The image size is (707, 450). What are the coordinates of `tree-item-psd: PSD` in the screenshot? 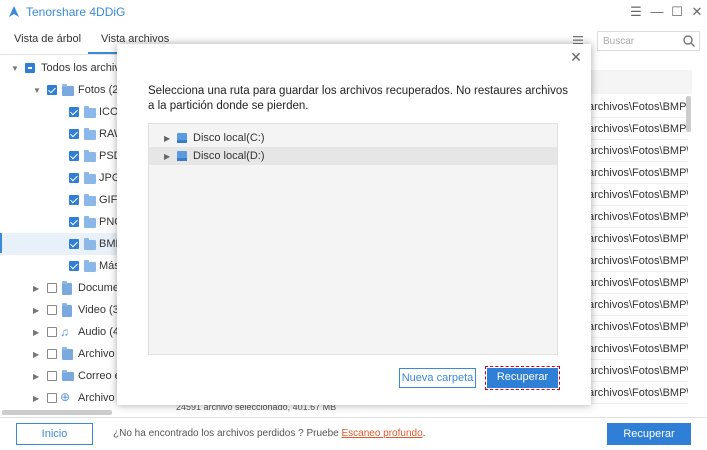 It's located at (58, 156).